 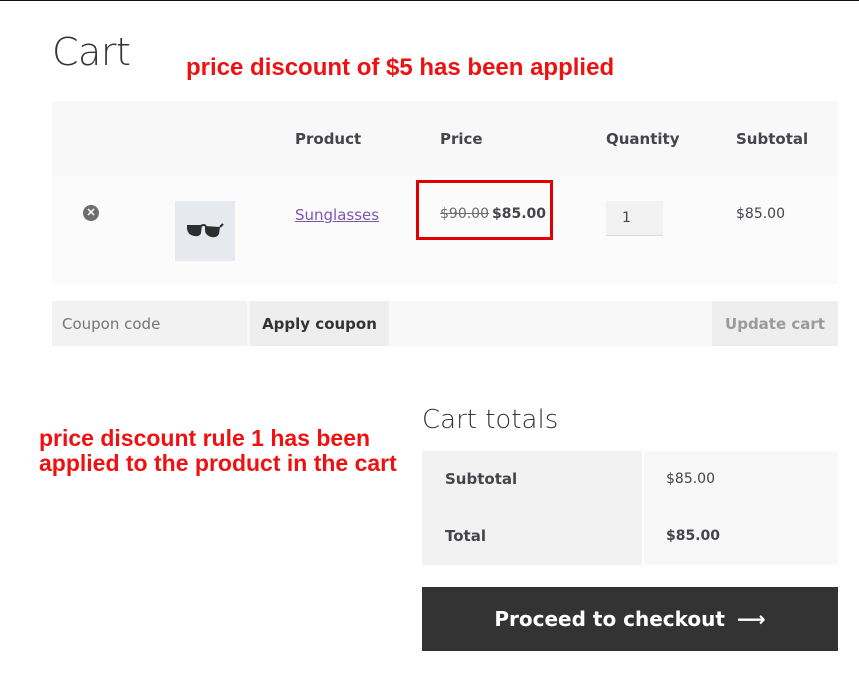 What do you see at coordinates (91, 213) in the screenshot?
I see `remove-item-icon: ✕` at bounding box center [91, 213].